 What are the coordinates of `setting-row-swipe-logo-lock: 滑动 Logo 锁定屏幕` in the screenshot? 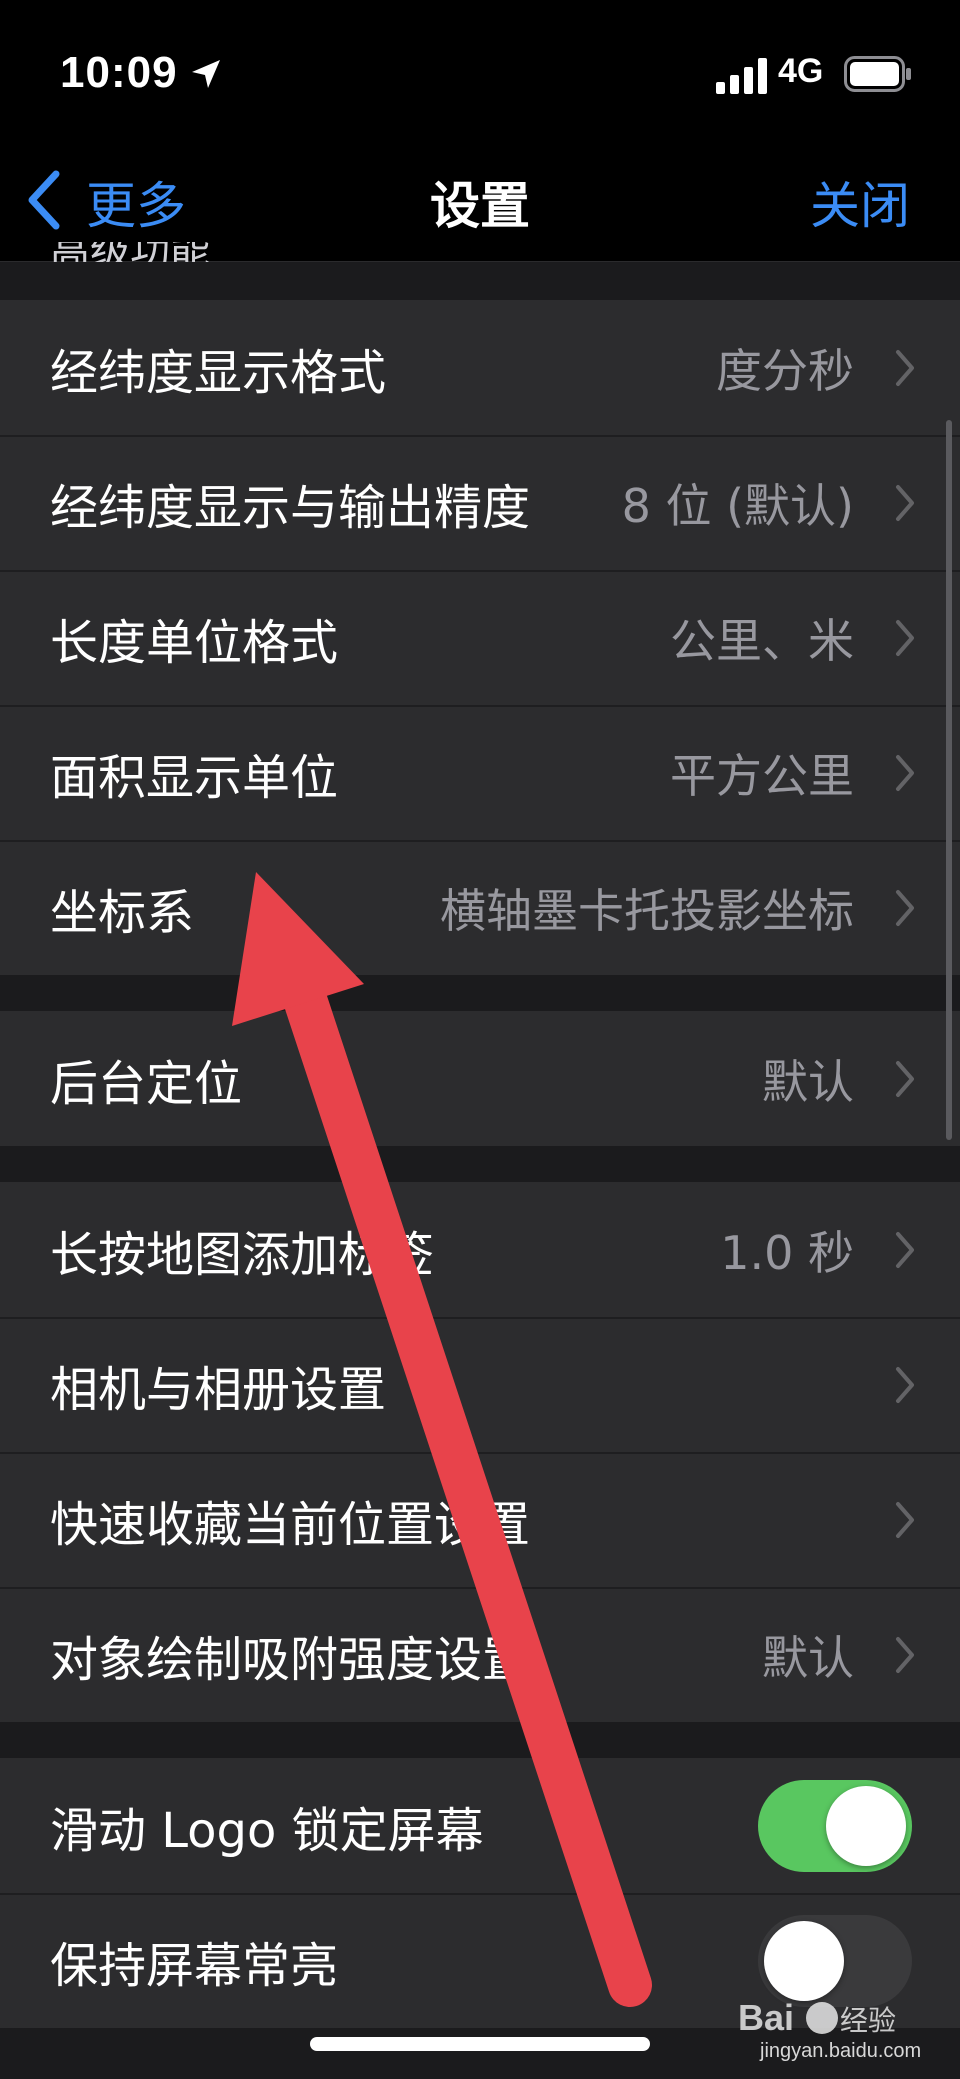 It's located at (480, 1825).